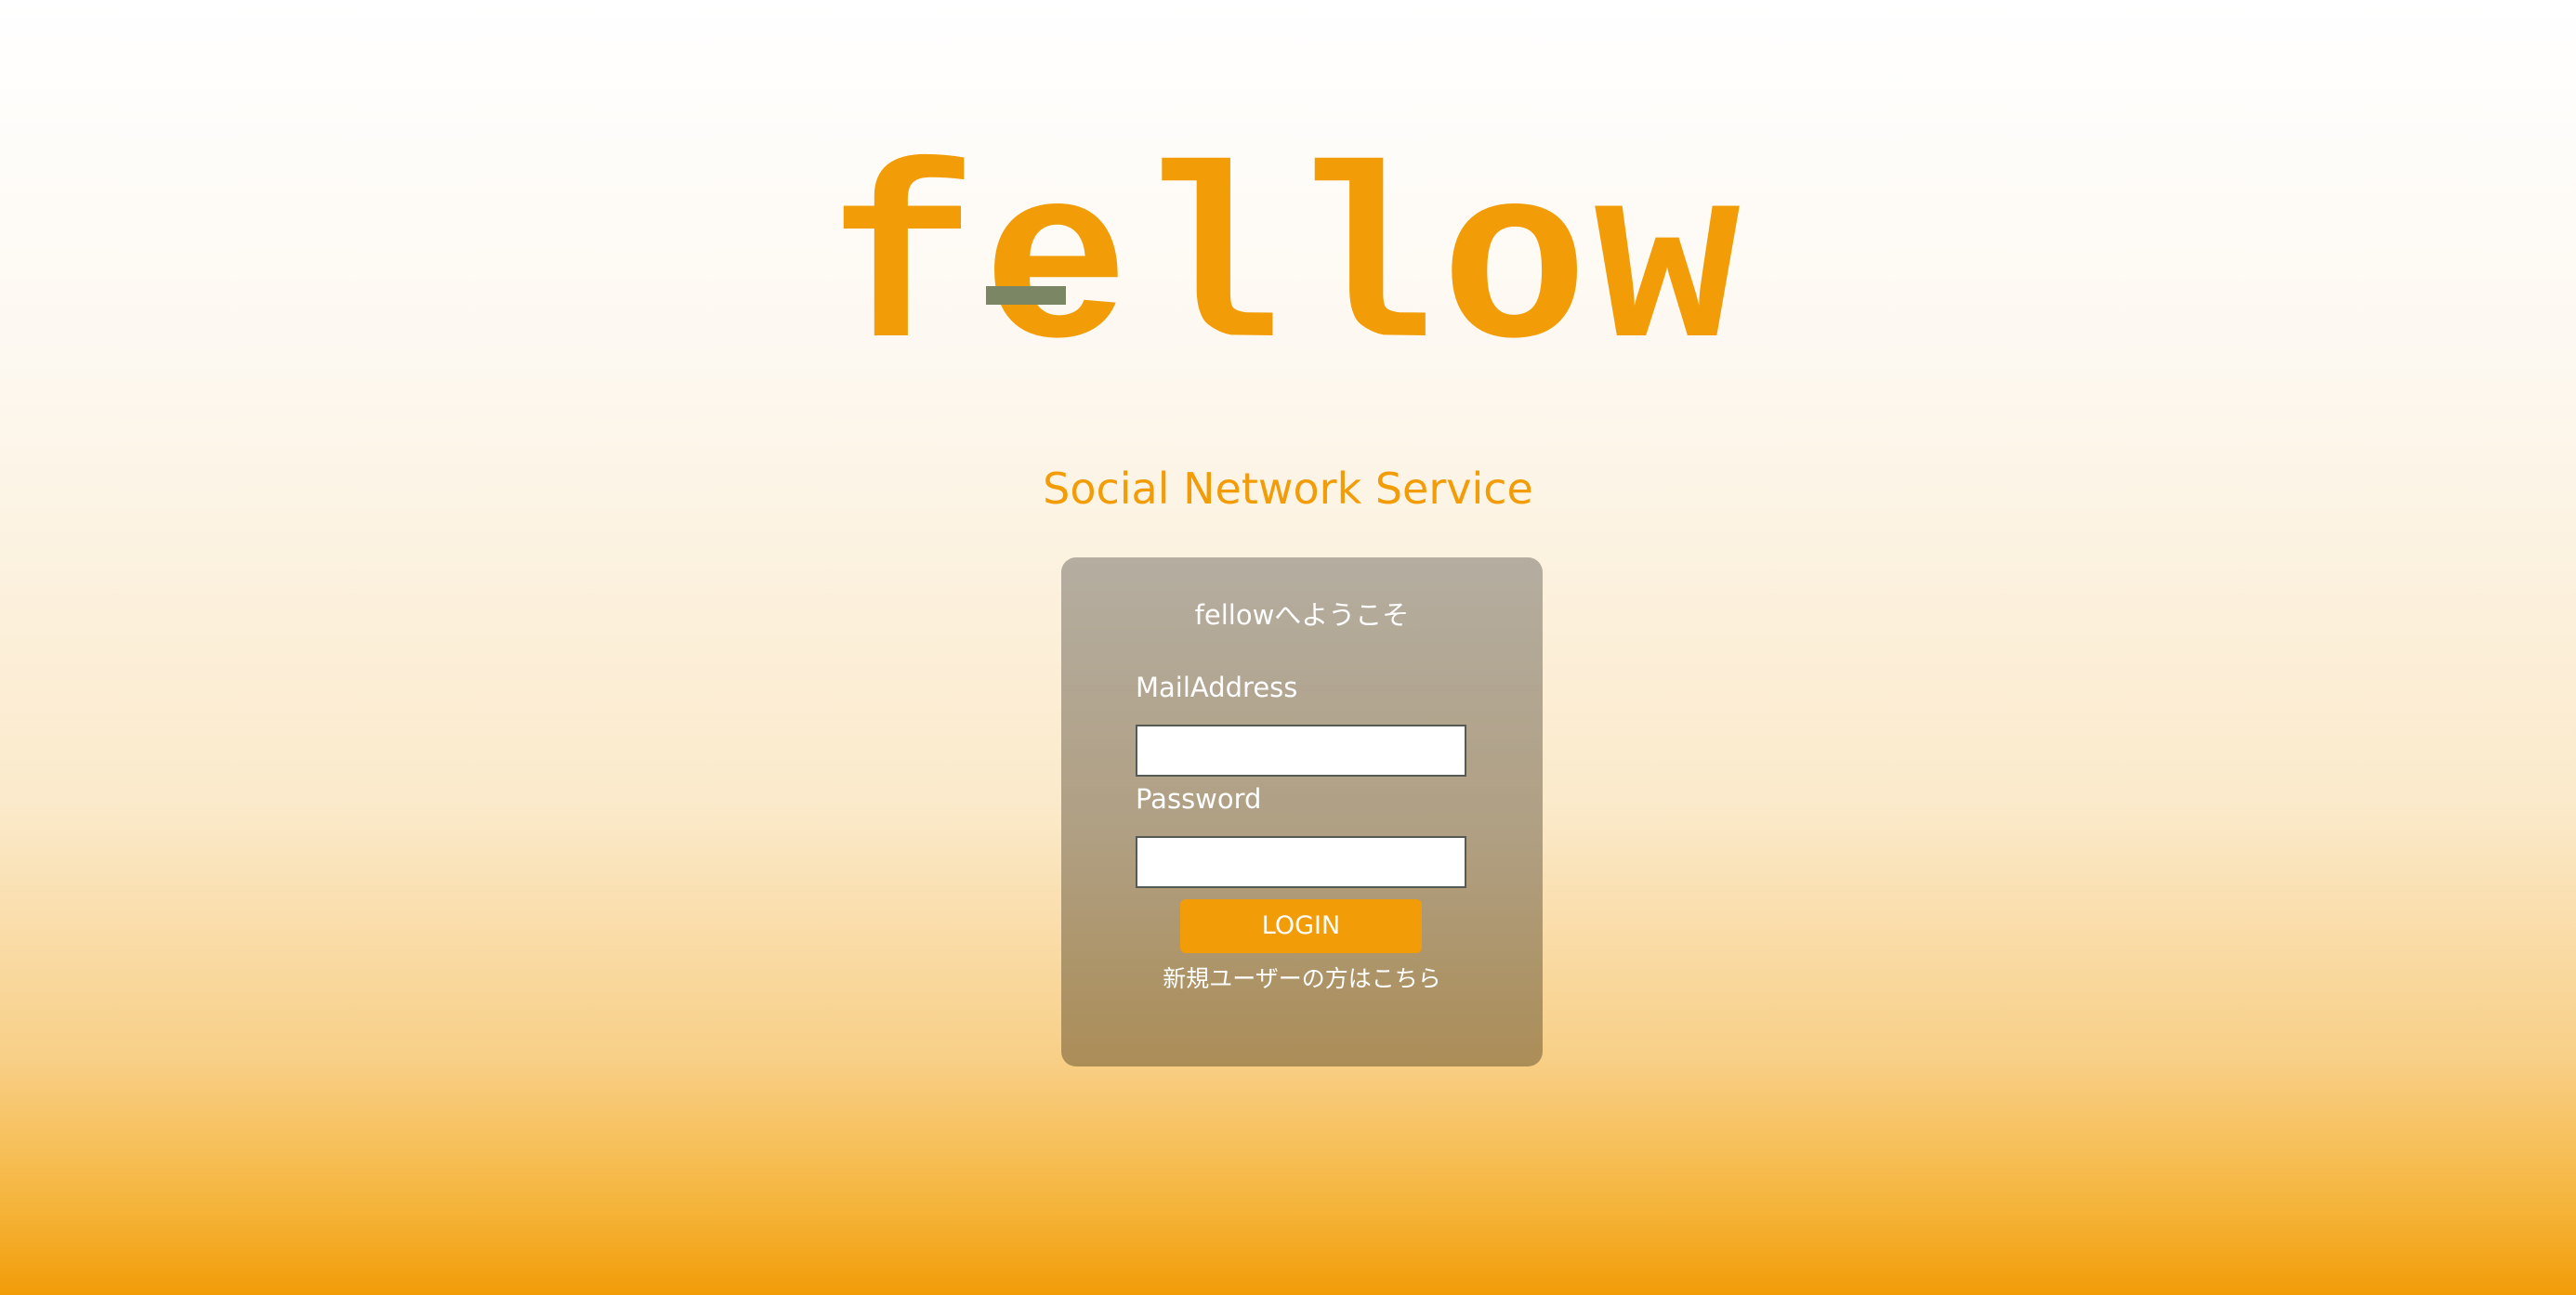 The width and height of the screenshot is (2576, 1295). I want to click on logo-accent-bar, so click(1025, 295).